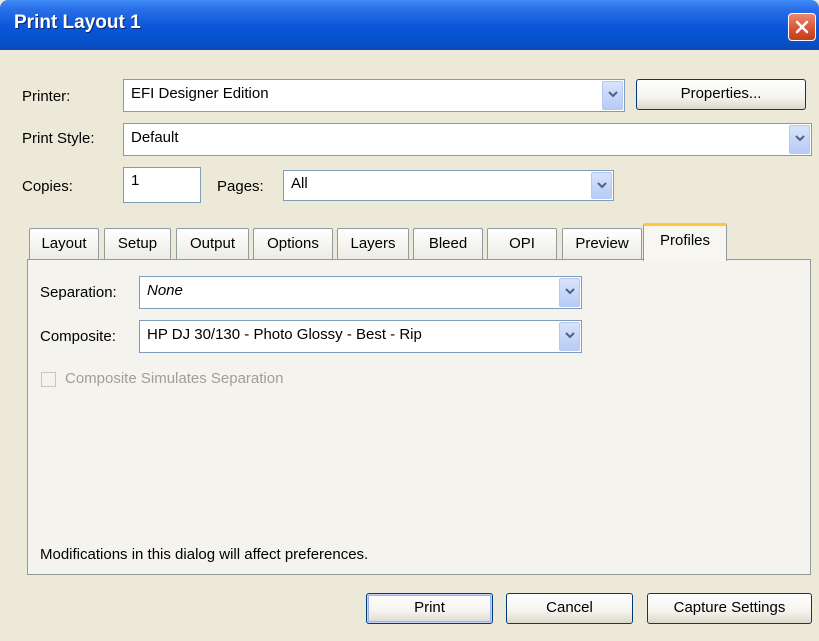  I want to click on tab-layers: Layers, so click(373, 243).